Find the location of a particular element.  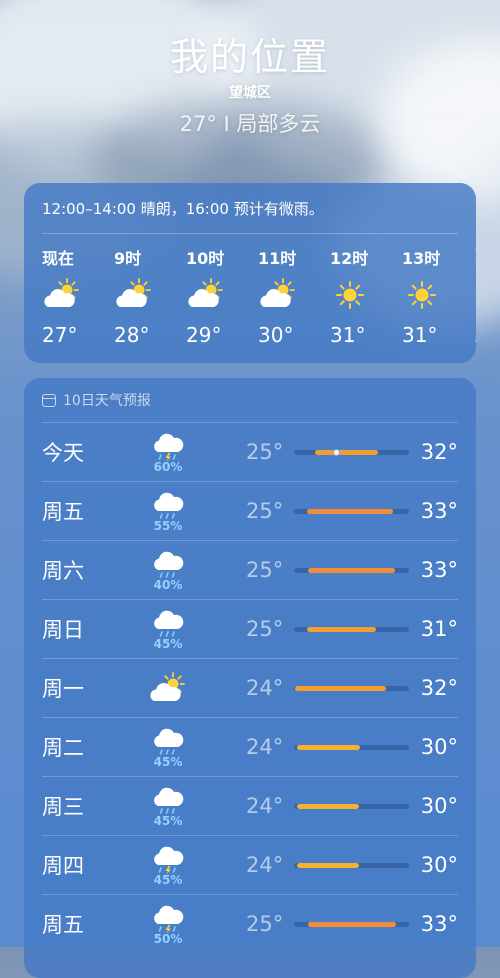

hour-item: 10时 29° is located at coordinates (222, 296).